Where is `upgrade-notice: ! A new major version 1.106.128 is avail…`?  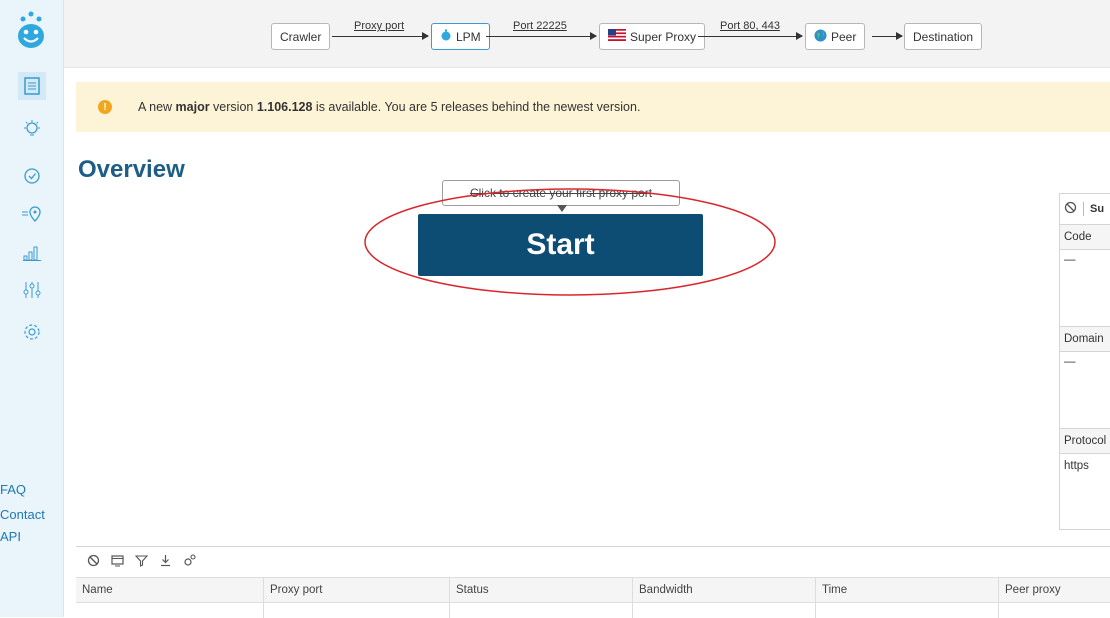
upgrade-notice: ! A new major version 1.106.128 is avail… is located at coordinates (593, 107).